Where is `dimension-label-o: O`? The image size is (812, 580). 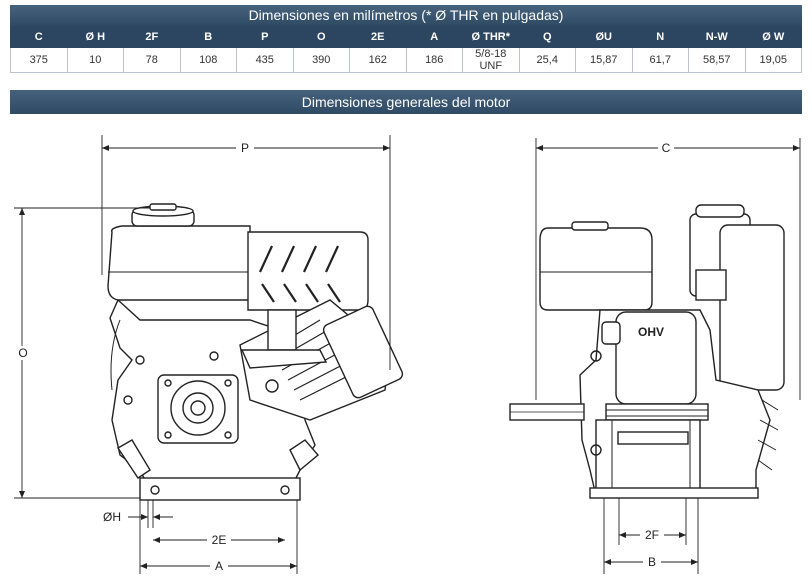
dimension-label-o: O is located at coordinates (22, 353).